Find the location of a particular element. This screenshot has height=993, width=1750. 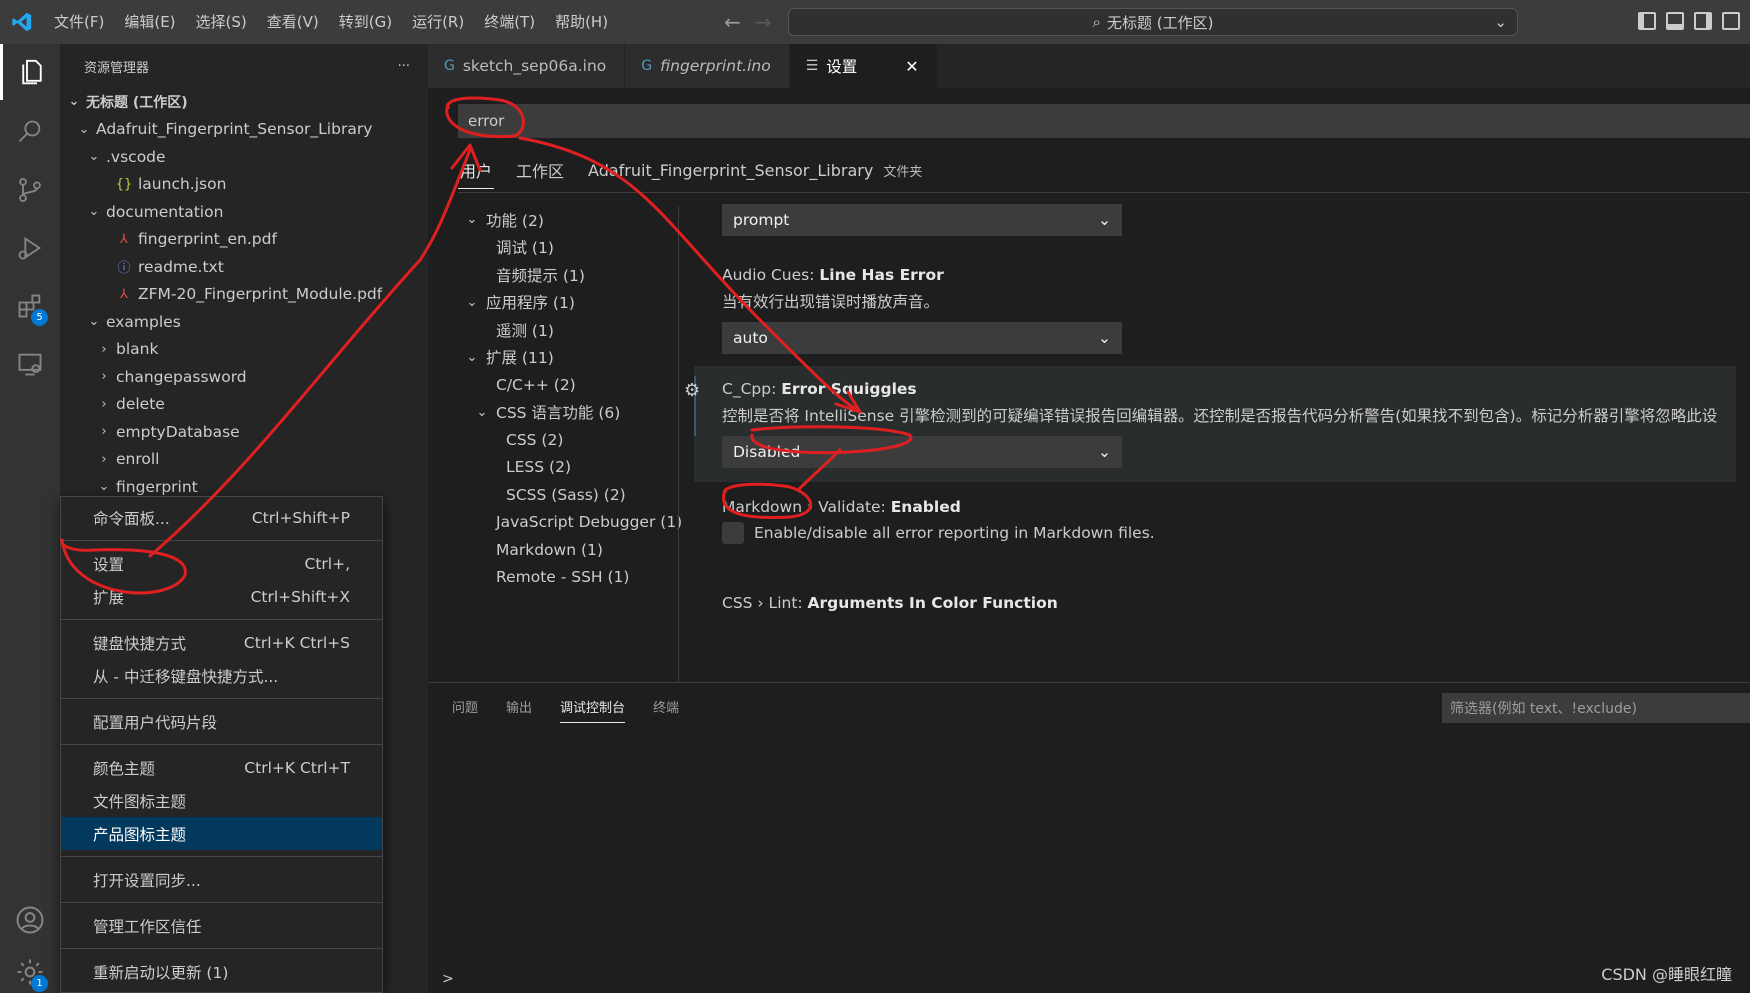

info-file-icon: ⓘ is located at coordinates (124, 269).